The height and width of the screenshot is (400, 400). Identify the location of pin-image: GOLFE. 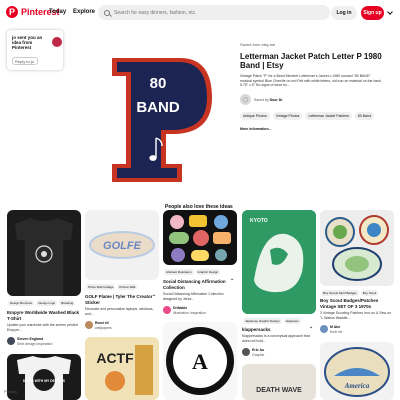
(122, 245).